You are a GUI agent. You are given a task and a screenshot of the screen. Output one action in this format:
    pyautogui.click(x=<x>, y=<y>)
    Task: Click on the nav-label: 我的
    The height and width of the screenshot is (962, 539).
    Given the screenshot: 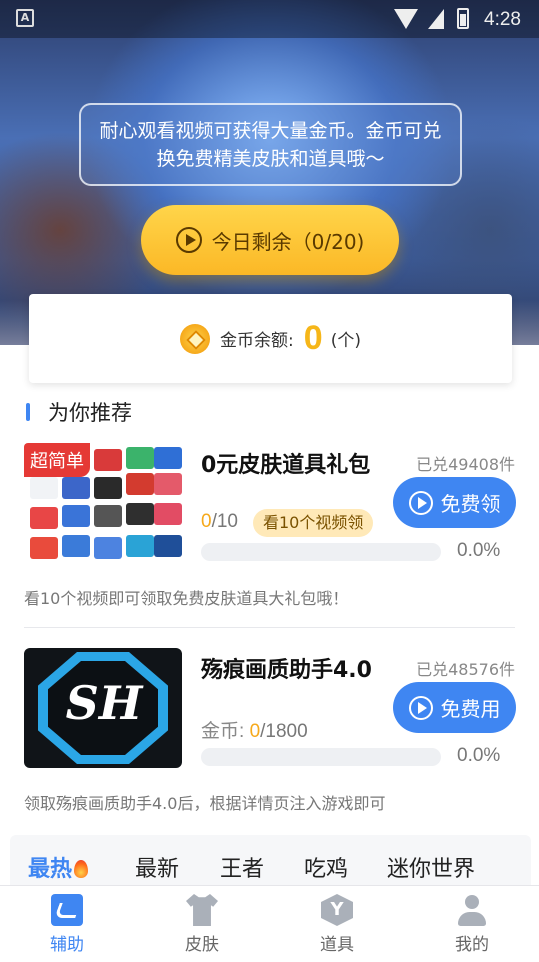 What is the action you would take?
    pyautogui.click(x=472, y=945)
    